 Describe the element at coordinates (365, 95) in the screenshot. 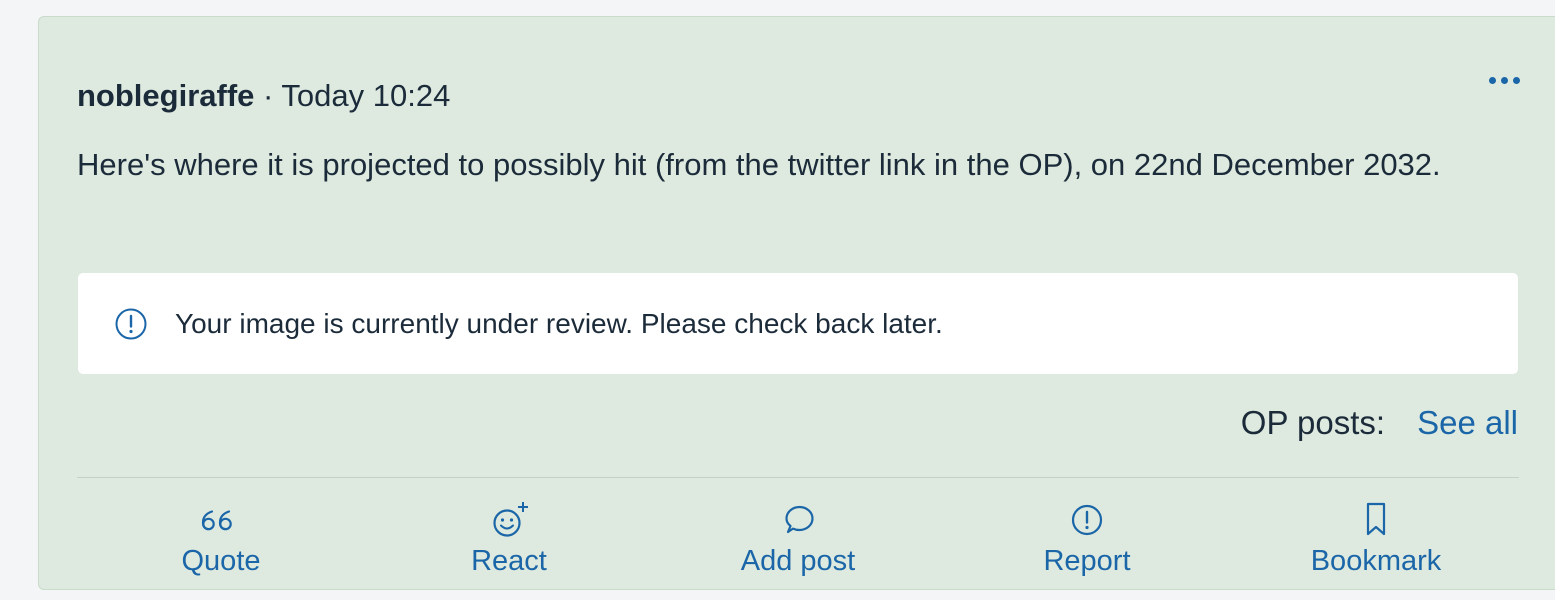

I see `post-timestamp: Today 10:24` at that location.